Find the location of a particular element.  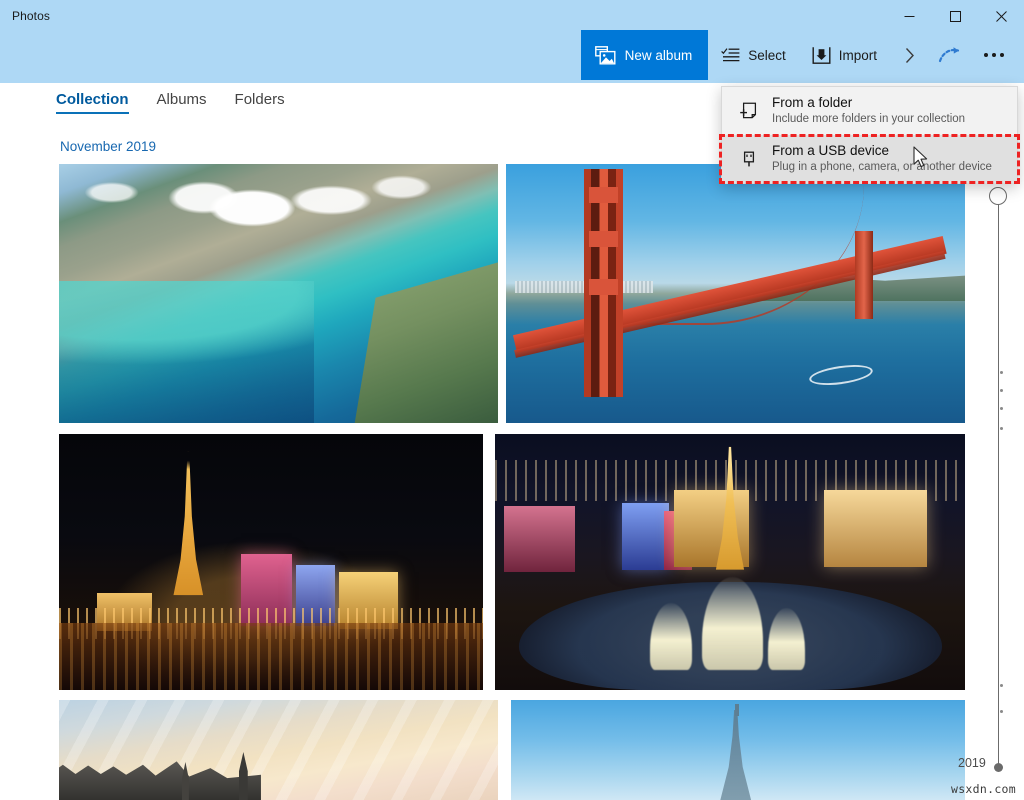

eiffel-tower-sky-photo is located at coordinates (738, 750).